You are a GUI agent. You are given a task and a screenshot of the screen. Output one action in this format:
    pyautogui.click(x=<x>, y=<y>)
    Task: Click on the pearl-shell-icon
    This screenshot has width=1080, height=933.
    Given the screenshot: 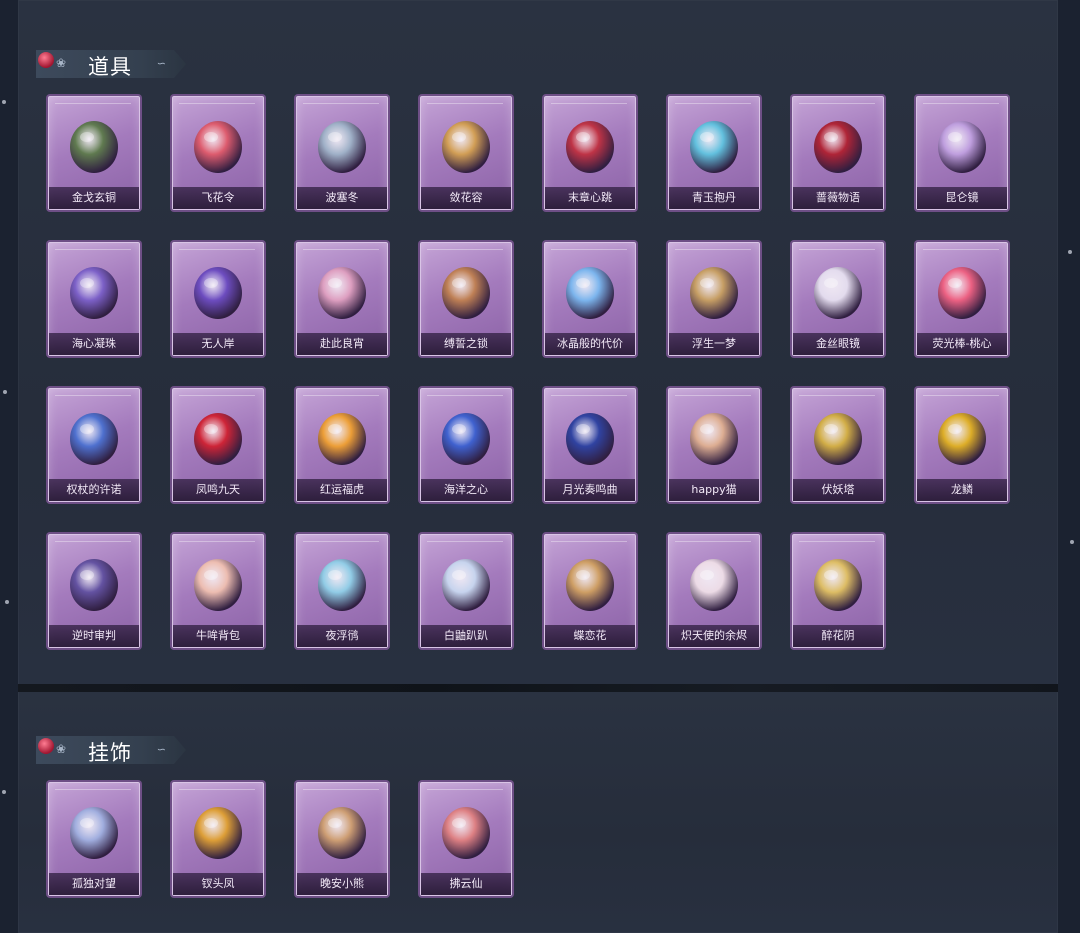 What is the action you would take?
    pyautogui.click(x=94, y=290)
    